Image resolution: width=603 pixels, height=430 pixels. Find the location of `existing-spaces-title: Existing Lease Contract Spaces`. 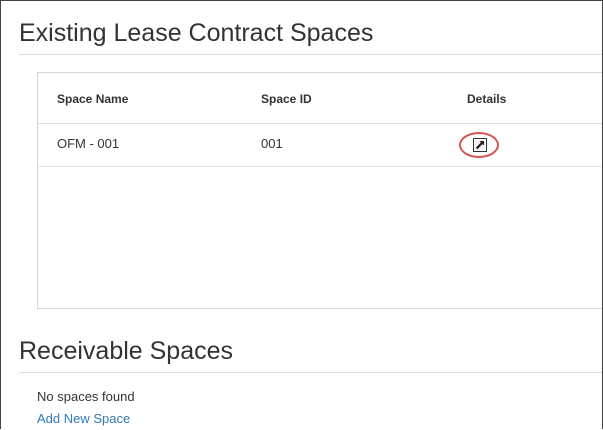

existing-spaces-title: Existing Lease Contract Spaces is located at coordinates (196, 33).